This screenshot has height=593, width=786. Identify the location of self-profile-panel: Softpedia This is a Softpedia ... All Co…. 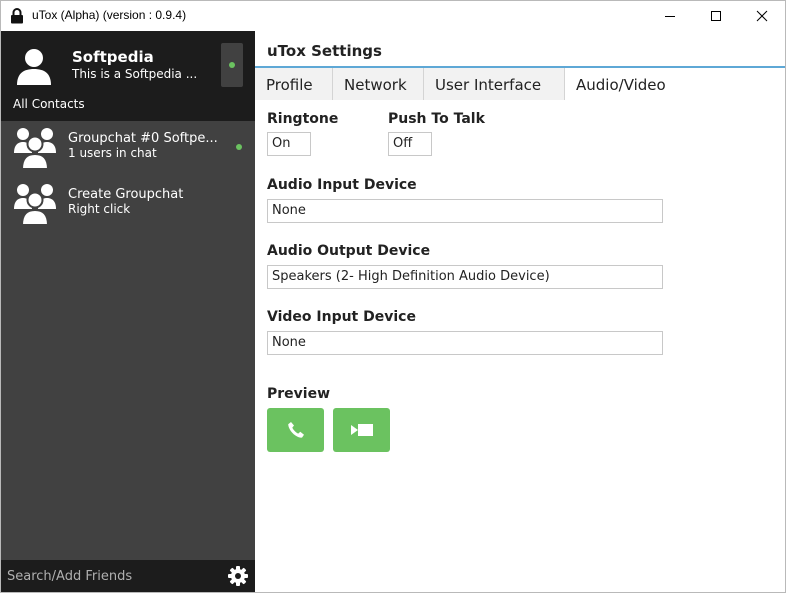
(128, 76).